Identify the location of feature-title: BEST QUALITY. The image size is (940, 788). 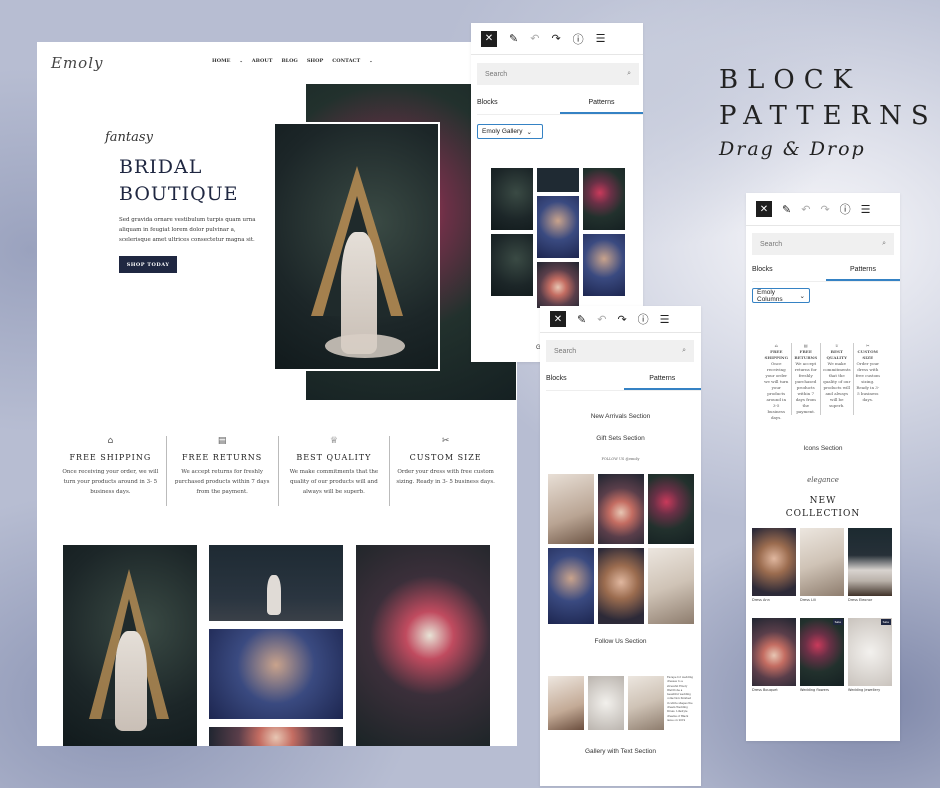
(334, 457).